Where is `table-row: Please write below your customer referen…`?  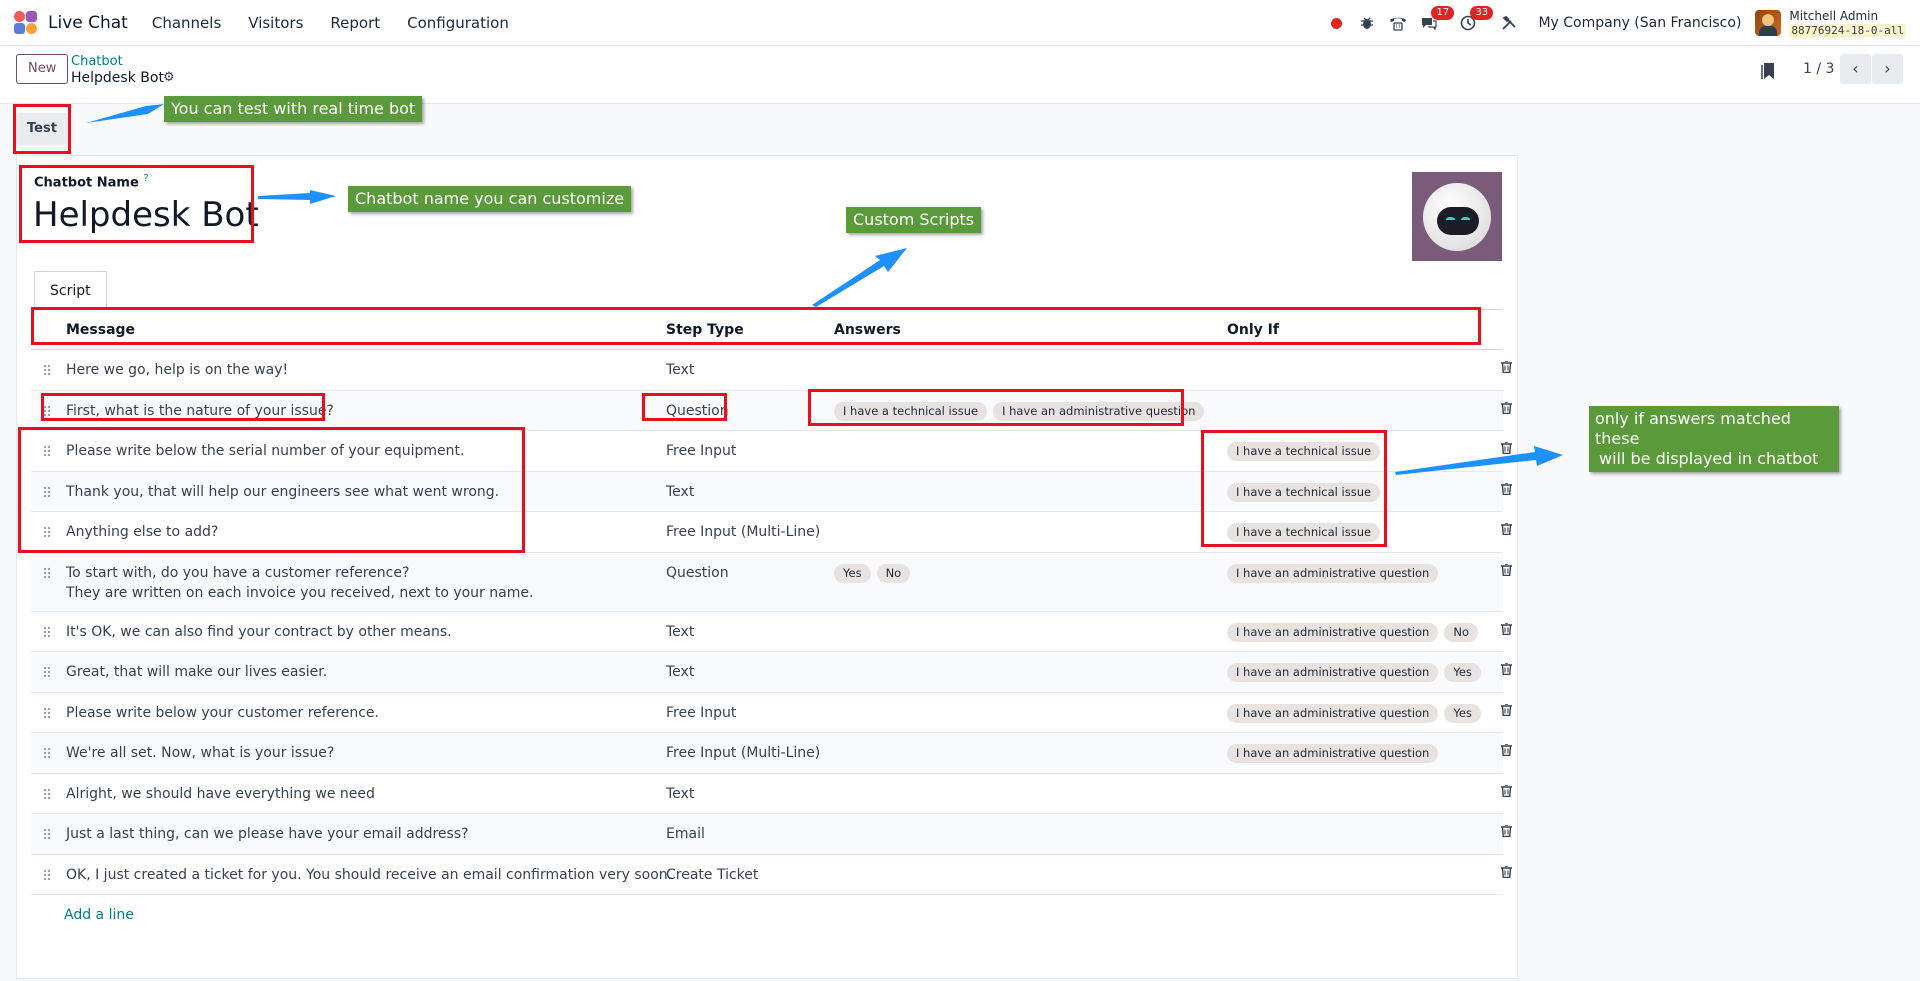
table-row: Please write below your customer referen… is located at coordinates (771, 713).